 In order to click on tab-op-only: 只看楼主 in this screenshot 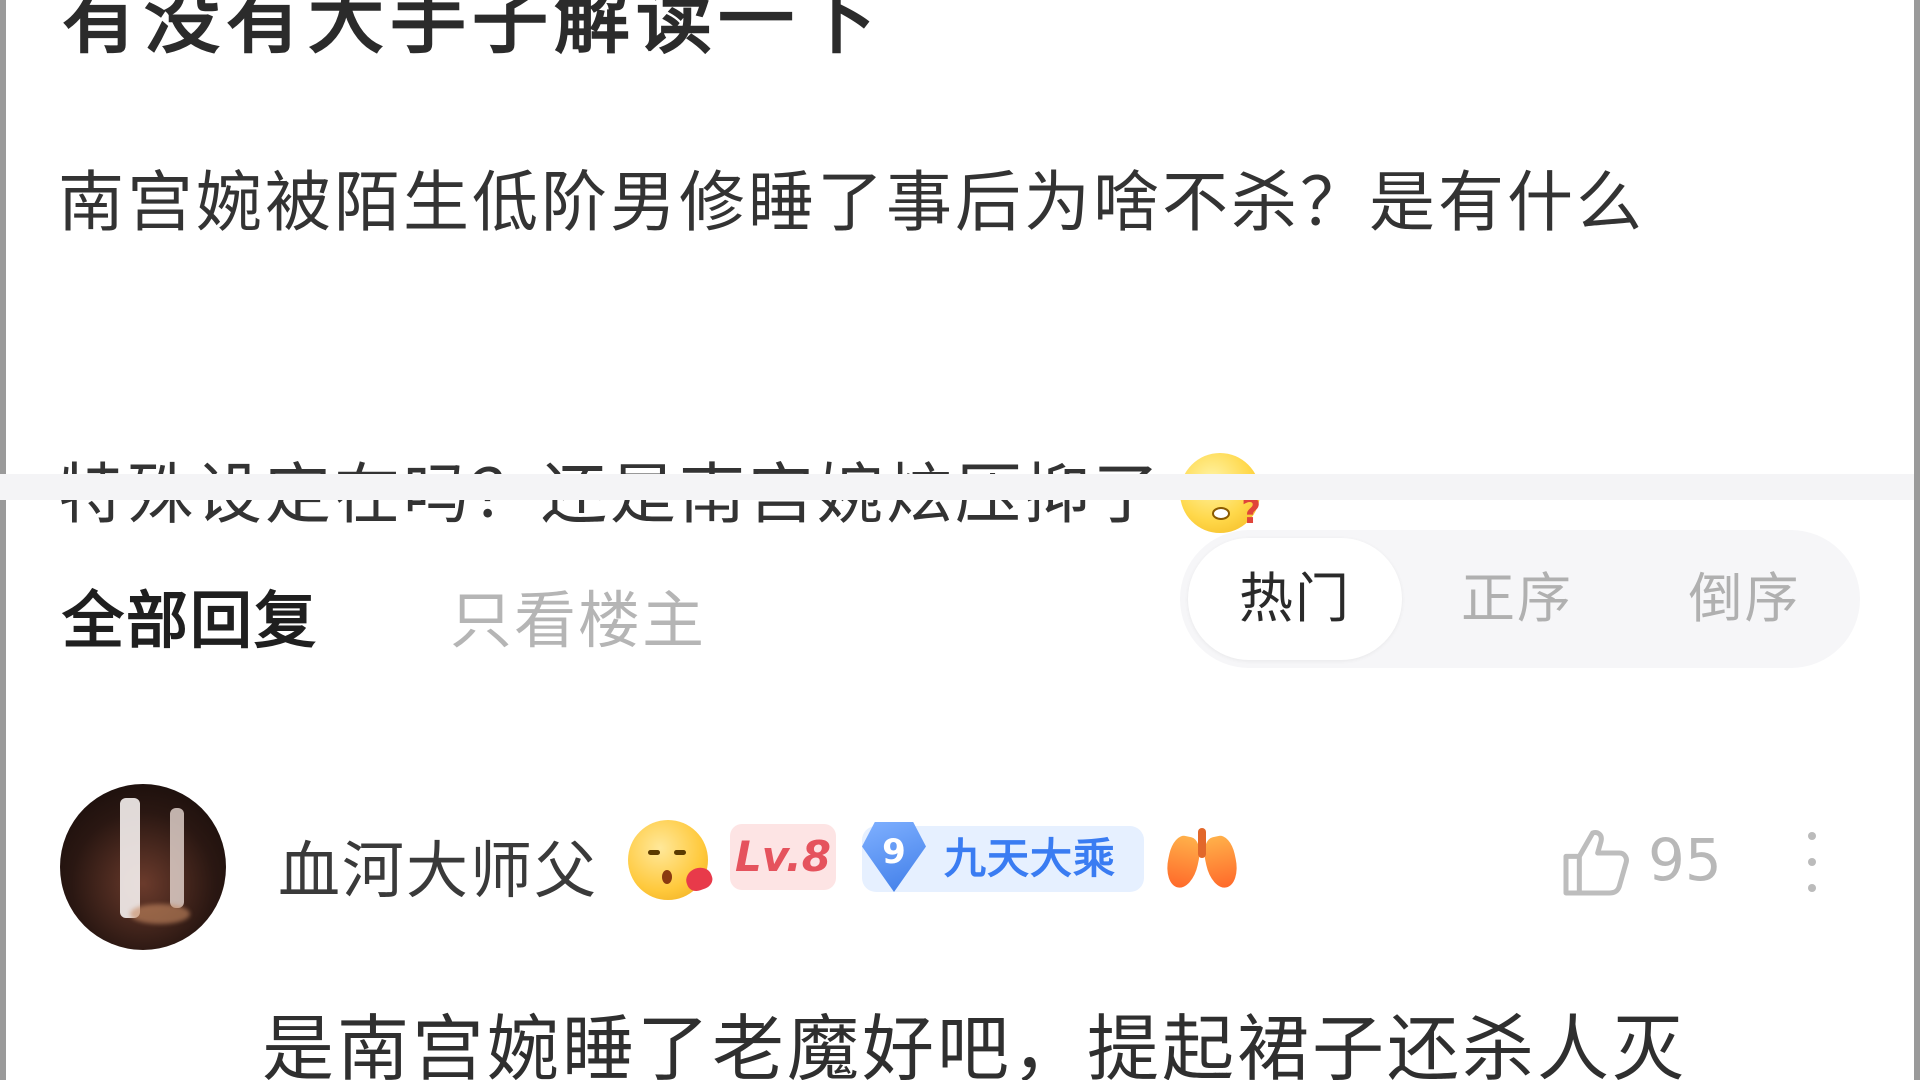, I will do `click(578, 615)`.